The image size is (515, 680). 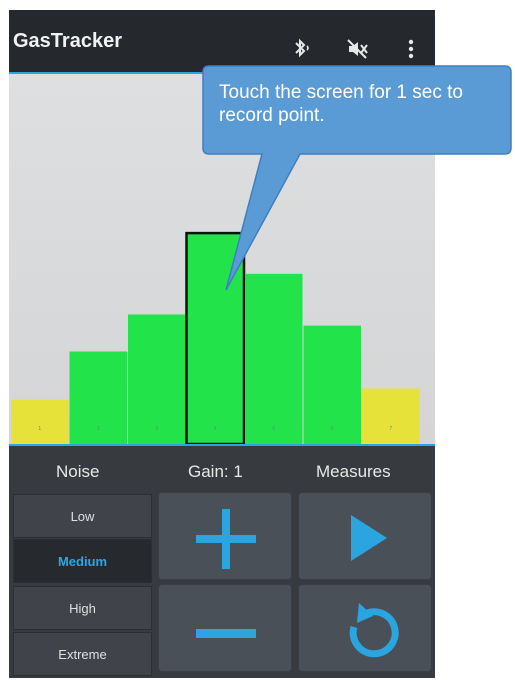 I want to click on gain-decrease-button, so click(x=225, y=628).